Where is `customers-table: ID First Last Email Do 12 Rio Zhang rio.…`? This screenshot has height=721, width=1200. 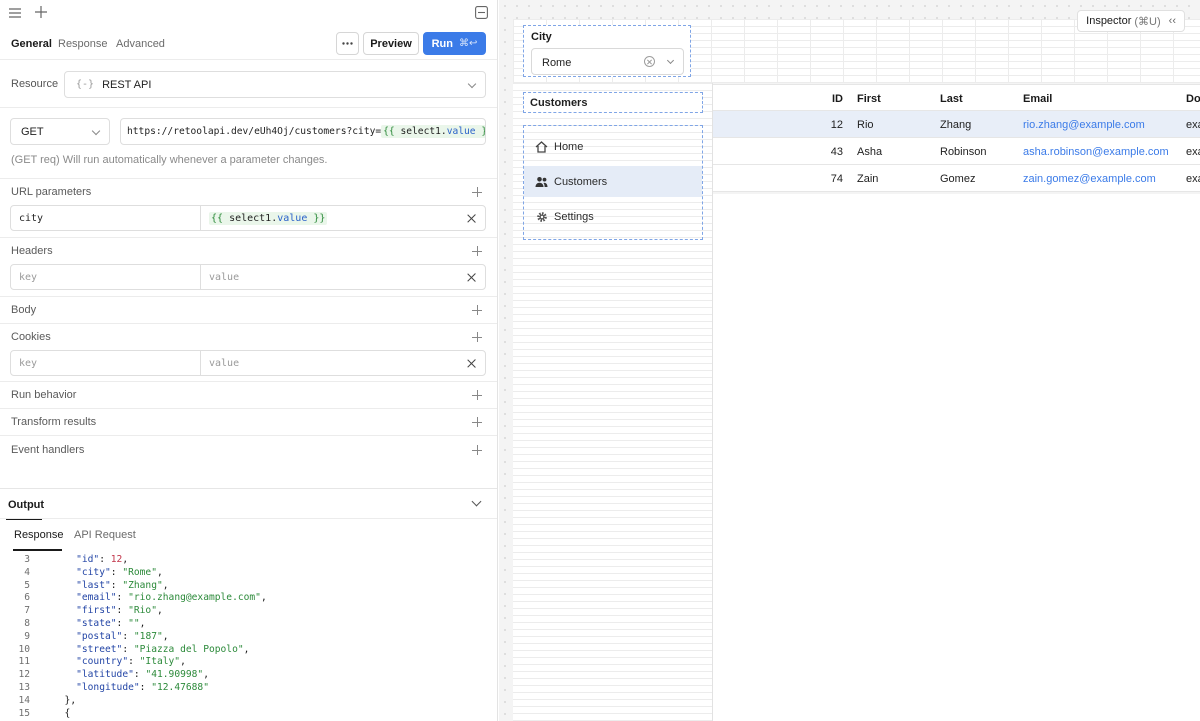
customers-table: ID First Last Email Do 12 Rio Zhang rio.… is located at coordinates (956, 138).